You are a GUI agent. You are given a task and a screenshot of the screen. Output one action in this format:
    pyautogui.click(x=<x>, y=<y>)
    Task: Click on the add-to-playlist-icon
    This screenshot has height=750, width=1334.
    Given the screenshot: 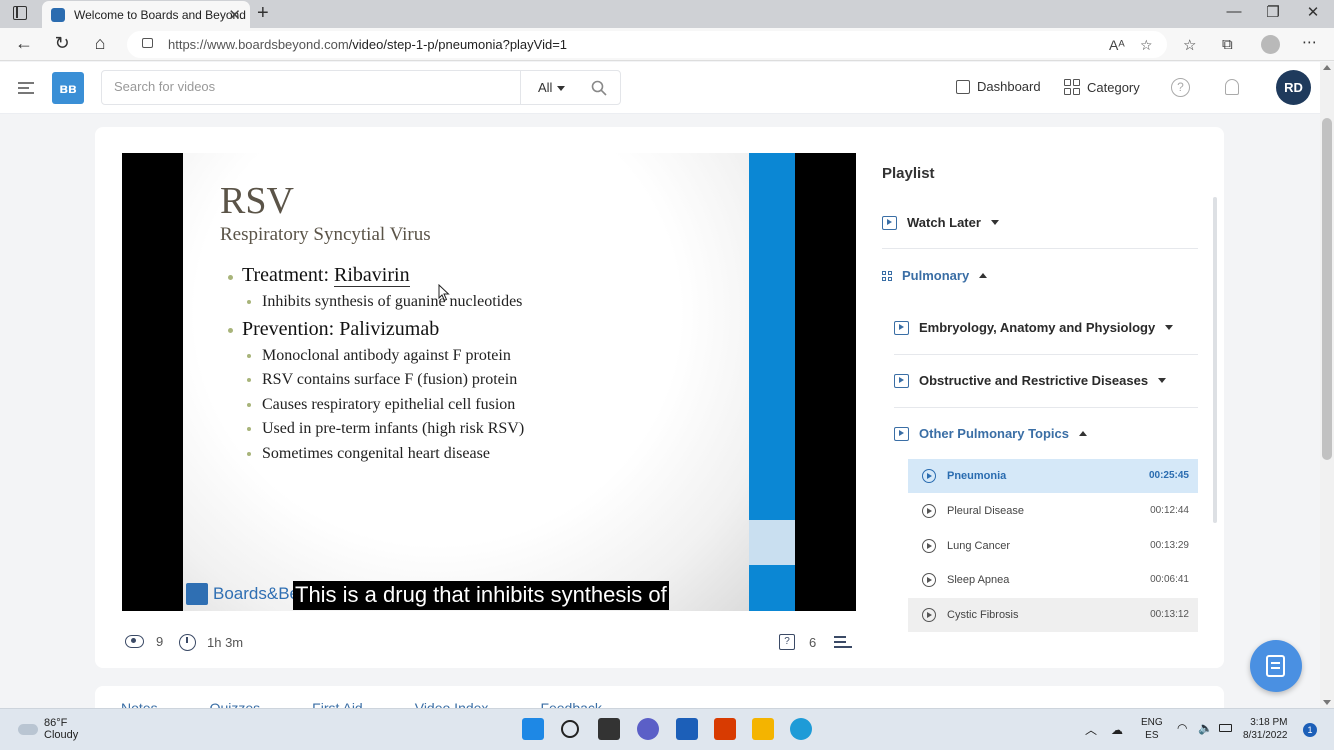 What is the action you would take?
    pyautogui.click(x=843, y=643)
    